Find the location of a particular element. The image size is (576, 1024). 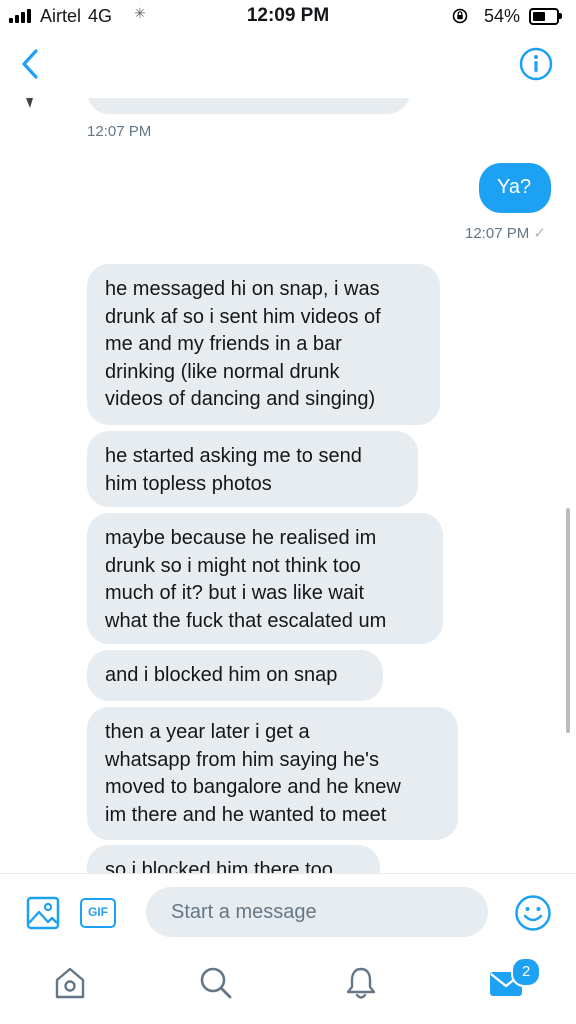

message-composer: GIF is located at coordinates (288, 911).